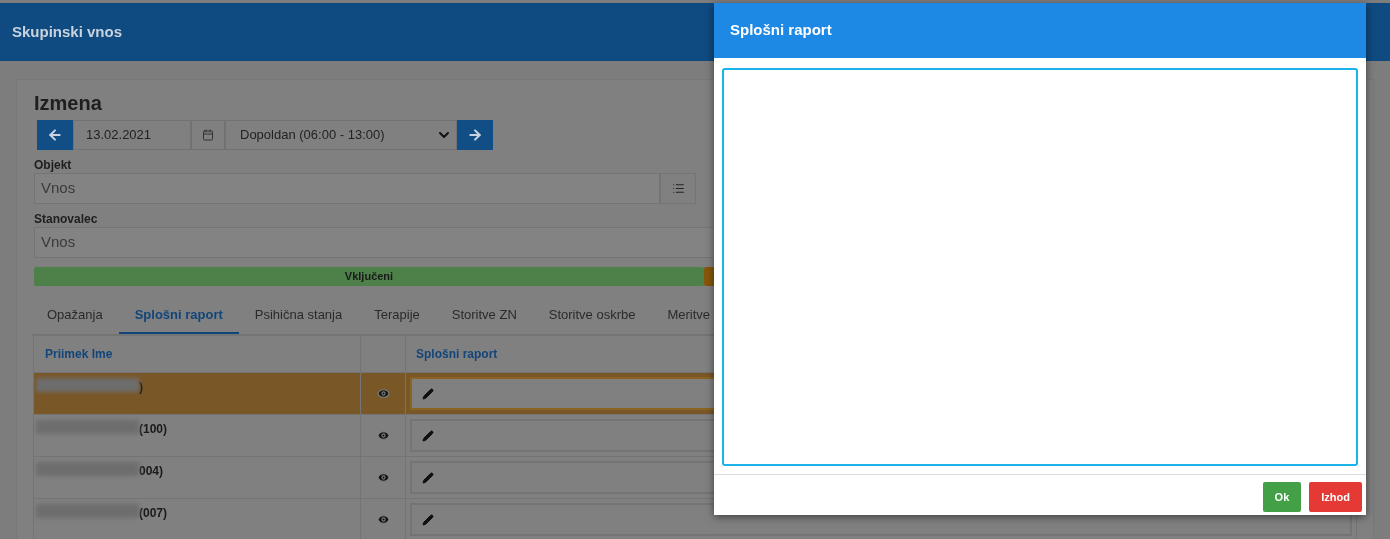 This screenshot has width=1390, height=539. I want to click on tab: Splošni raport, so click(178, 316).